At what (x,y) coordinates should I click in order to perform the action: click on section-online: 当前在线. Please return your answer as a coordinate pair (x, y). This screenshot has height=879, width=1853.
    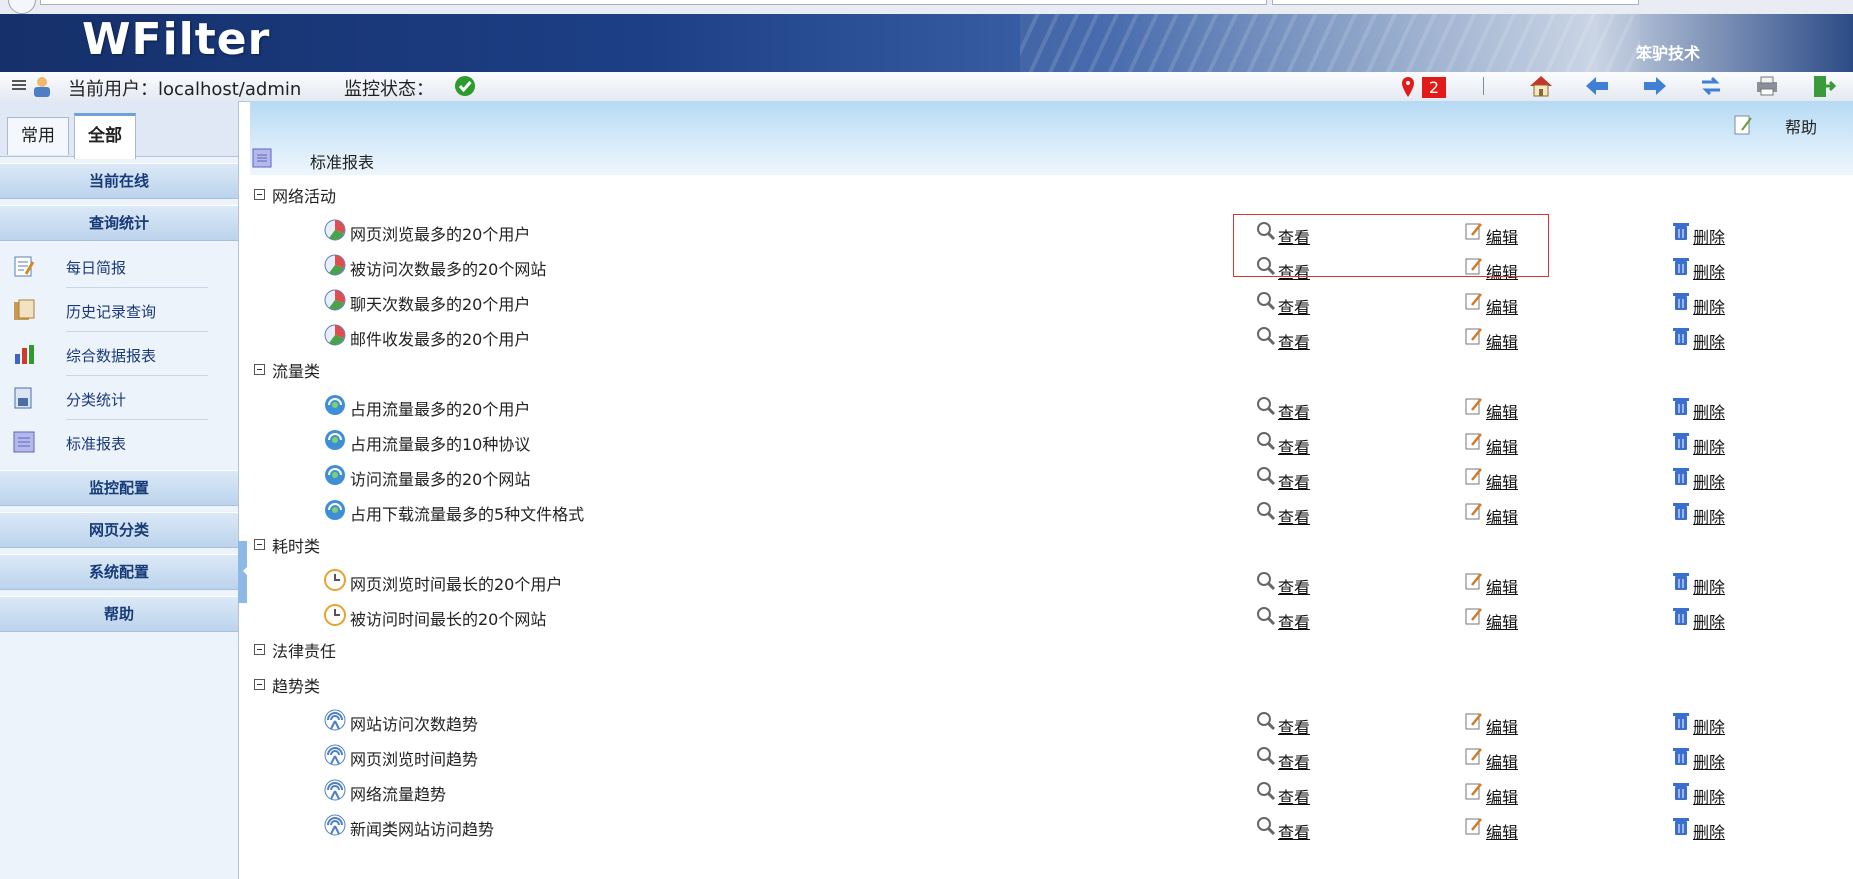
    Looking at the image, I should click on (119, 181).